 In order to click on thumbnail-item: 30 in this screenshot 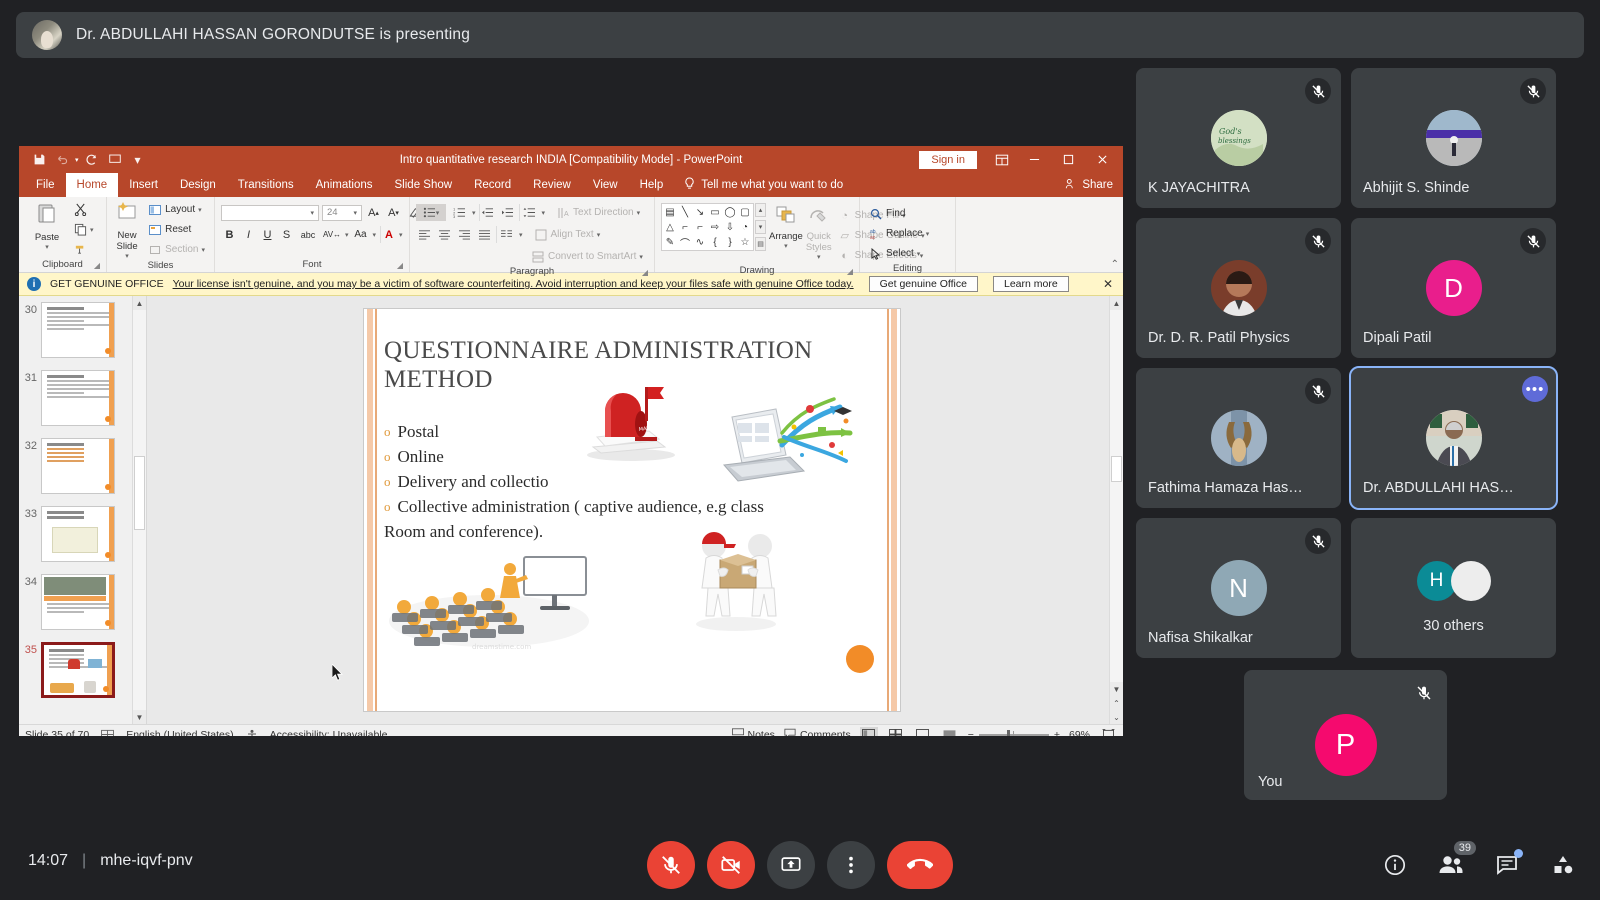, I will do `click(82, 334)`.